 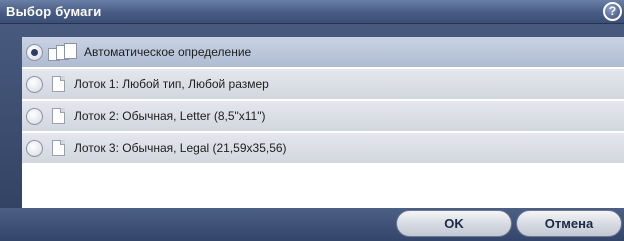 What do you see at coordinates (312, 12) in the screenshot?
I see `title-bar: Выбор бумаги ?` at bounding box center [312, 12].